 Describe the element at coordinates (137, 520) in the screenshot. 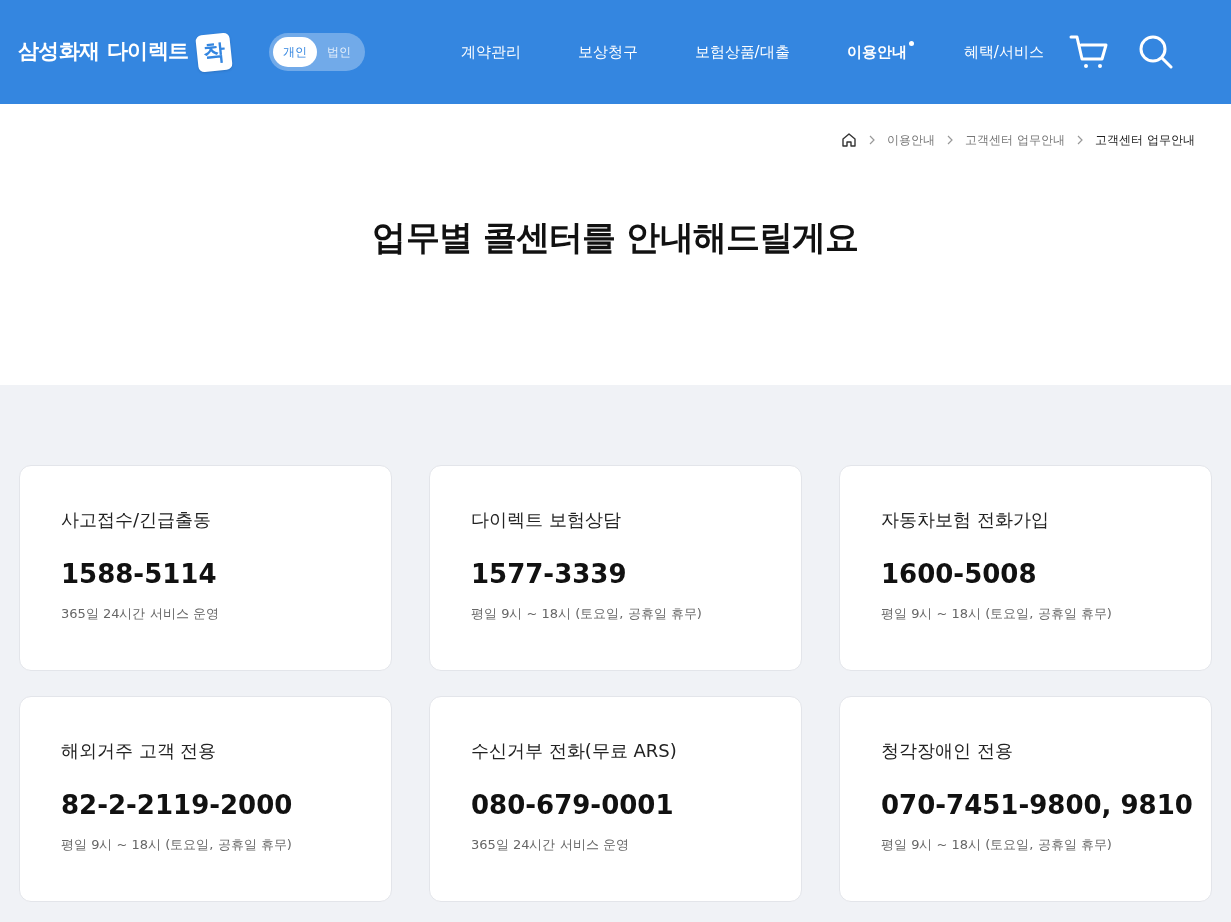

I see `card-title: 사고접수/긴급출동` at that location.